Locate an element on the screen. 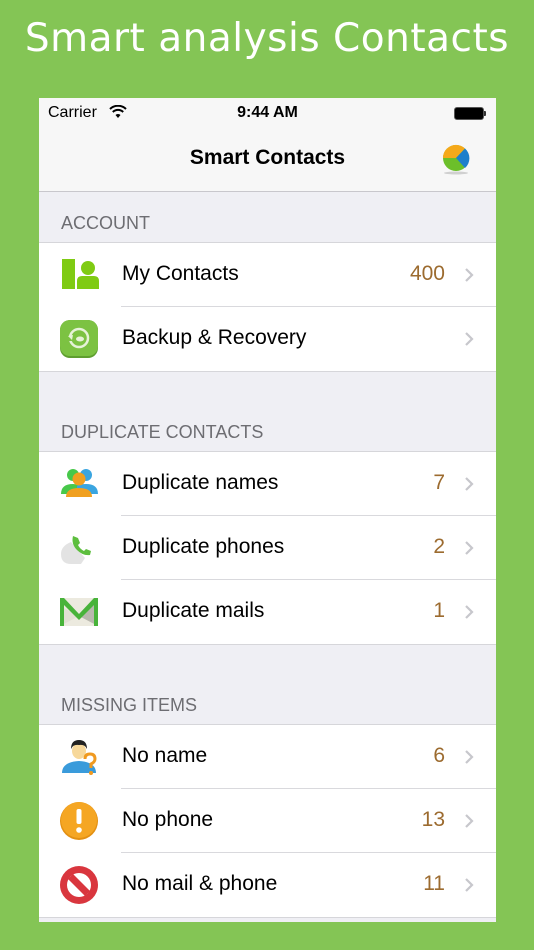 Image resolution: width=534 pixels, height=950 pixels. row-no-mail-phone: No mail & phone 11 is located at coordinates (267, 885).